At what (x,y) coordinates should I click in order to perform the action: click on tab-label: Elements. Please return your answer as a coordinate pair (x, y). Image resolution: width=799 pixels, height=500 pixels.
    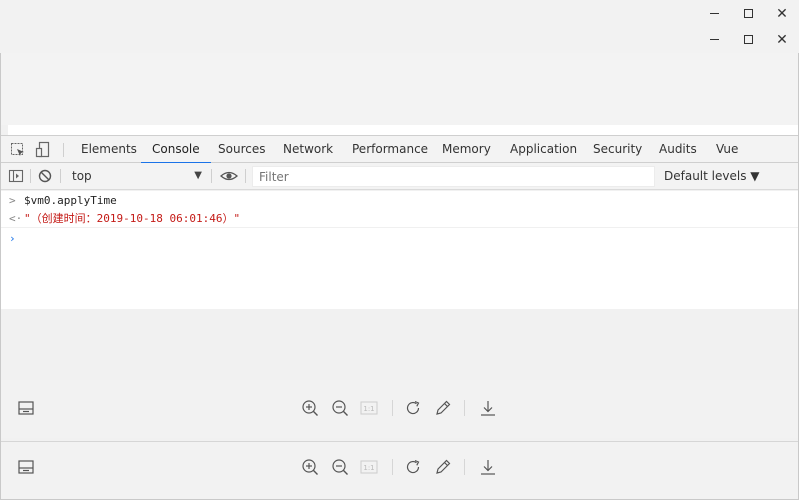
    Looking at the image, I should click on (109, 149).